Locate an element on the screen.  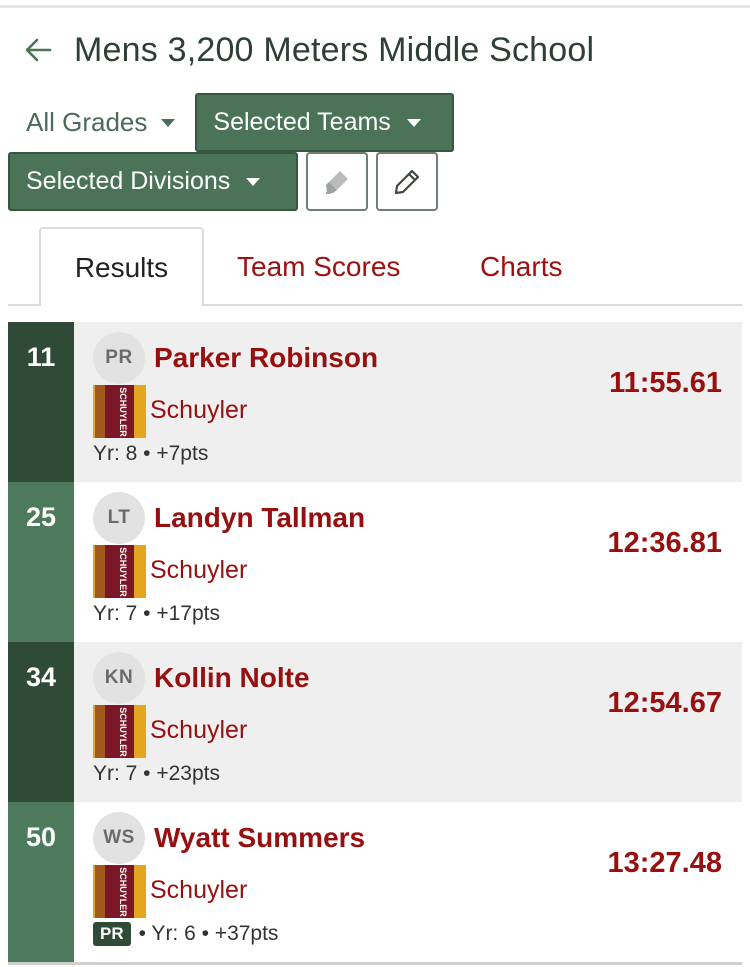
filter-row-2: Selected Divisions is located at coordinates (223, 181).